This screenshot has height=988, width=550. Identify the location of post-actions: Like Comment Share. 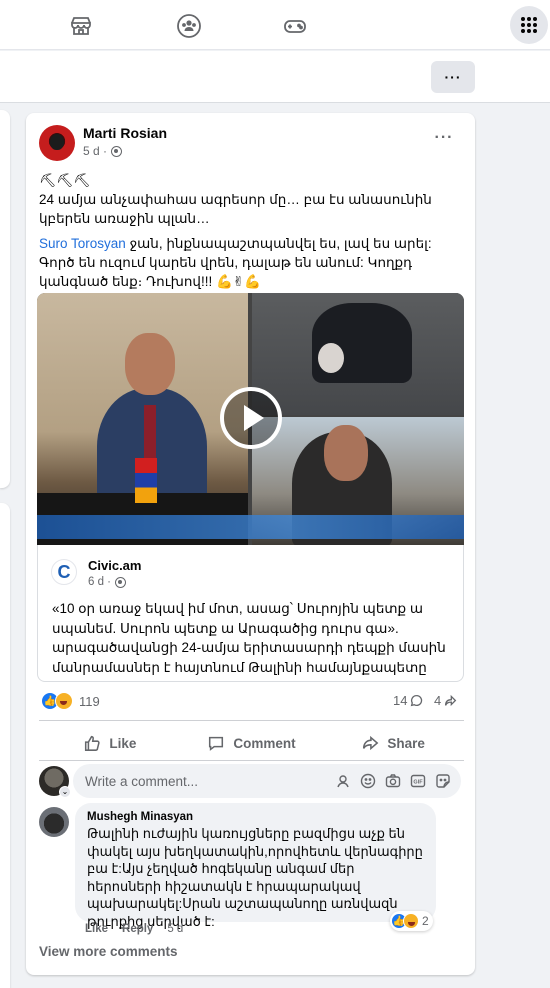
(251, 743).